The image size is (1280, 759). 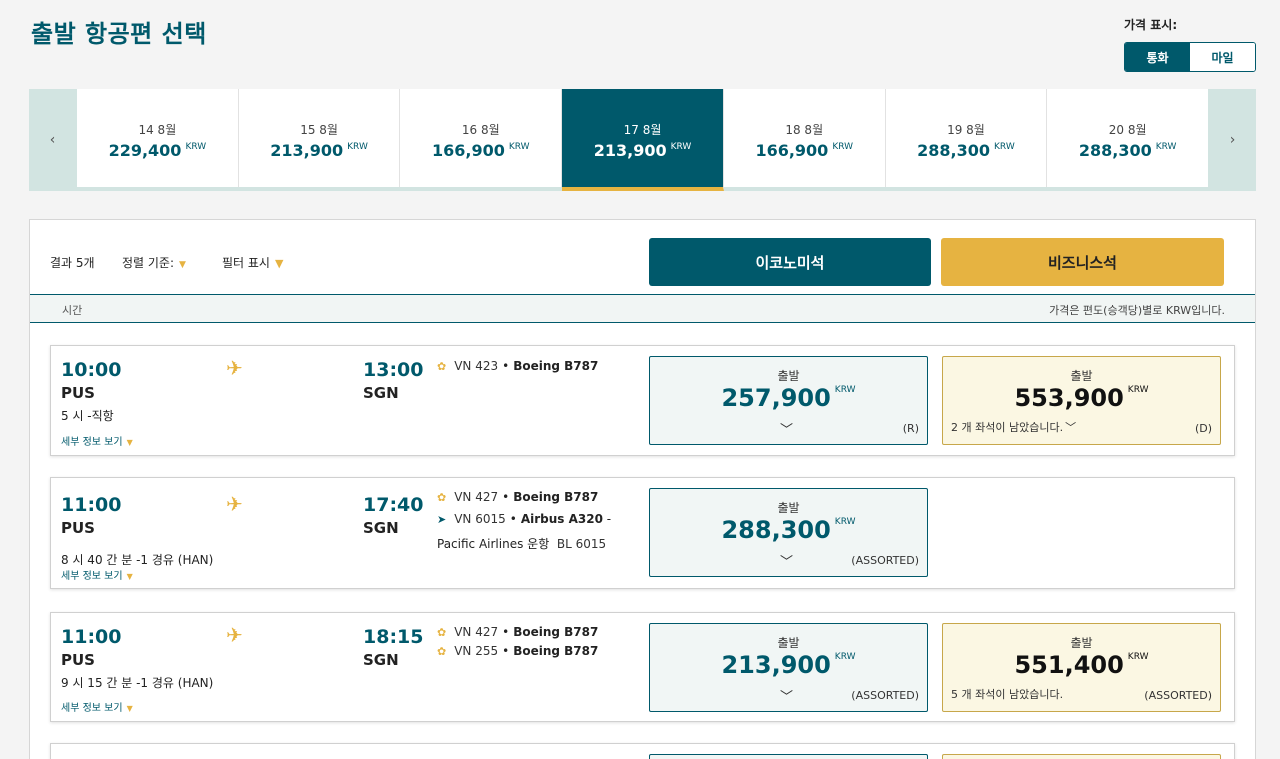 I want to click on price-note: 가격은 편도(승객당)별로 KRW입니다., so click(x=1137, y=310).